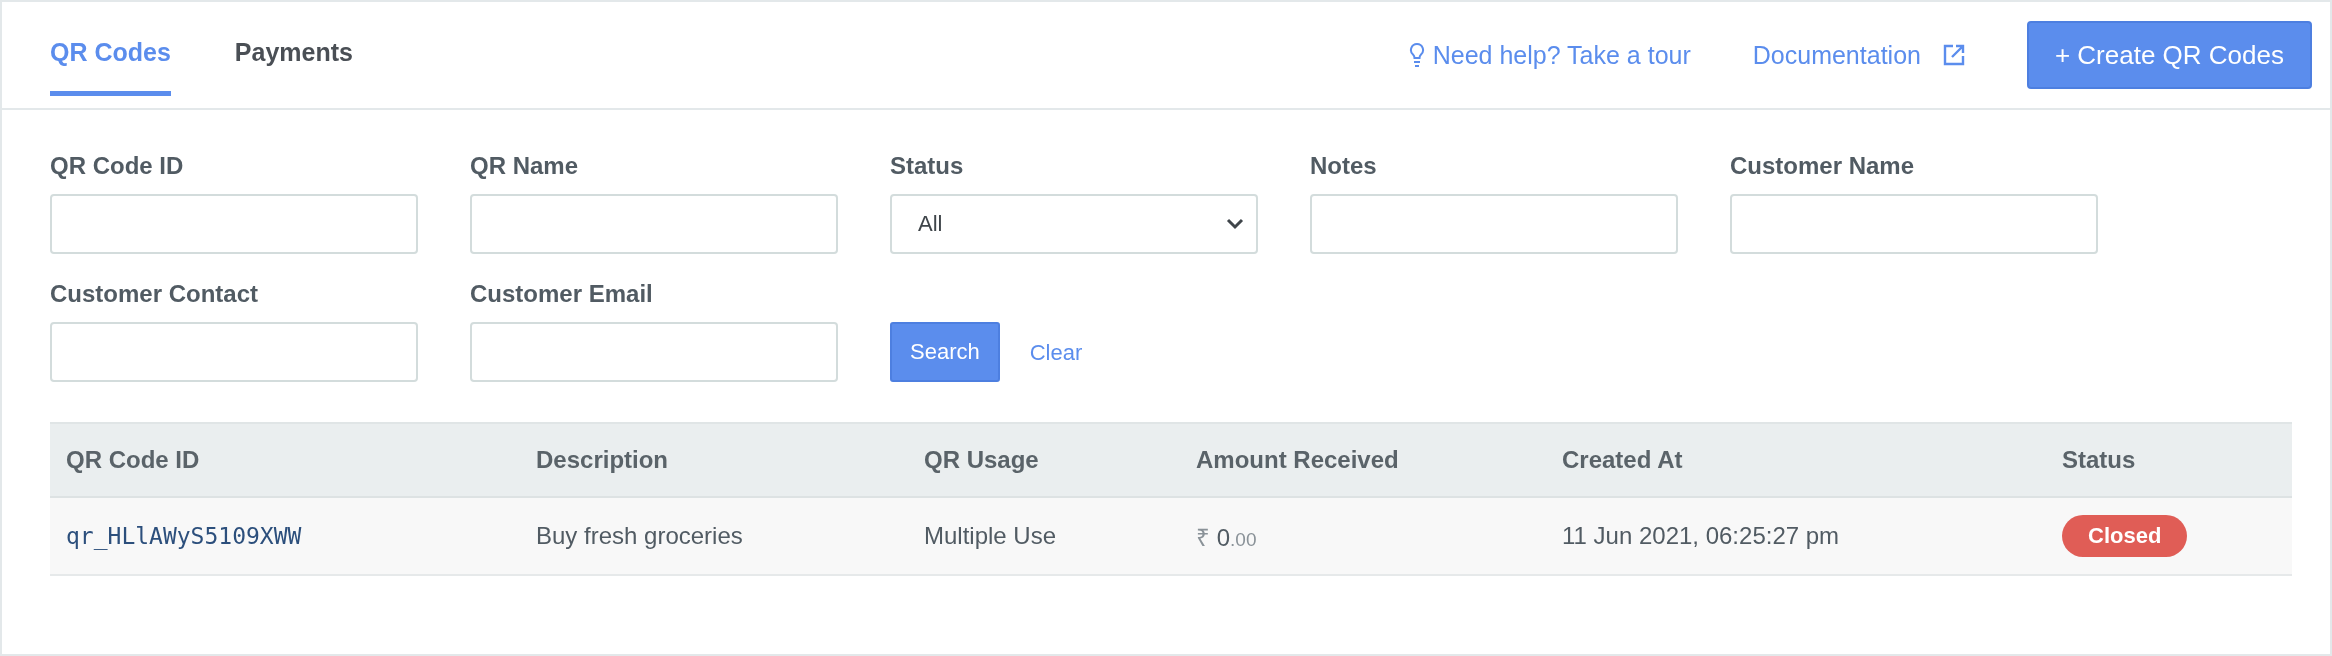 This screenshot has width=2332, height=656. What do you see at coordinates (1363, 460) in the screenshot?
I see `column-header: Amount Received` at bounding box center [1363, 460].